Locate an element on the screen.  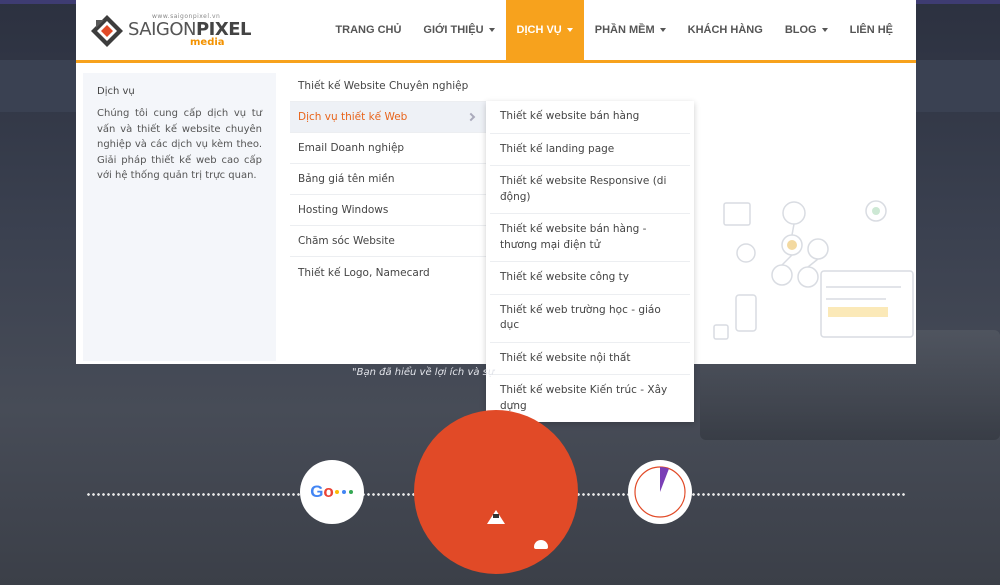
nav-dich-vu: DỊCH VỤ is located at coordinates (544, 30).